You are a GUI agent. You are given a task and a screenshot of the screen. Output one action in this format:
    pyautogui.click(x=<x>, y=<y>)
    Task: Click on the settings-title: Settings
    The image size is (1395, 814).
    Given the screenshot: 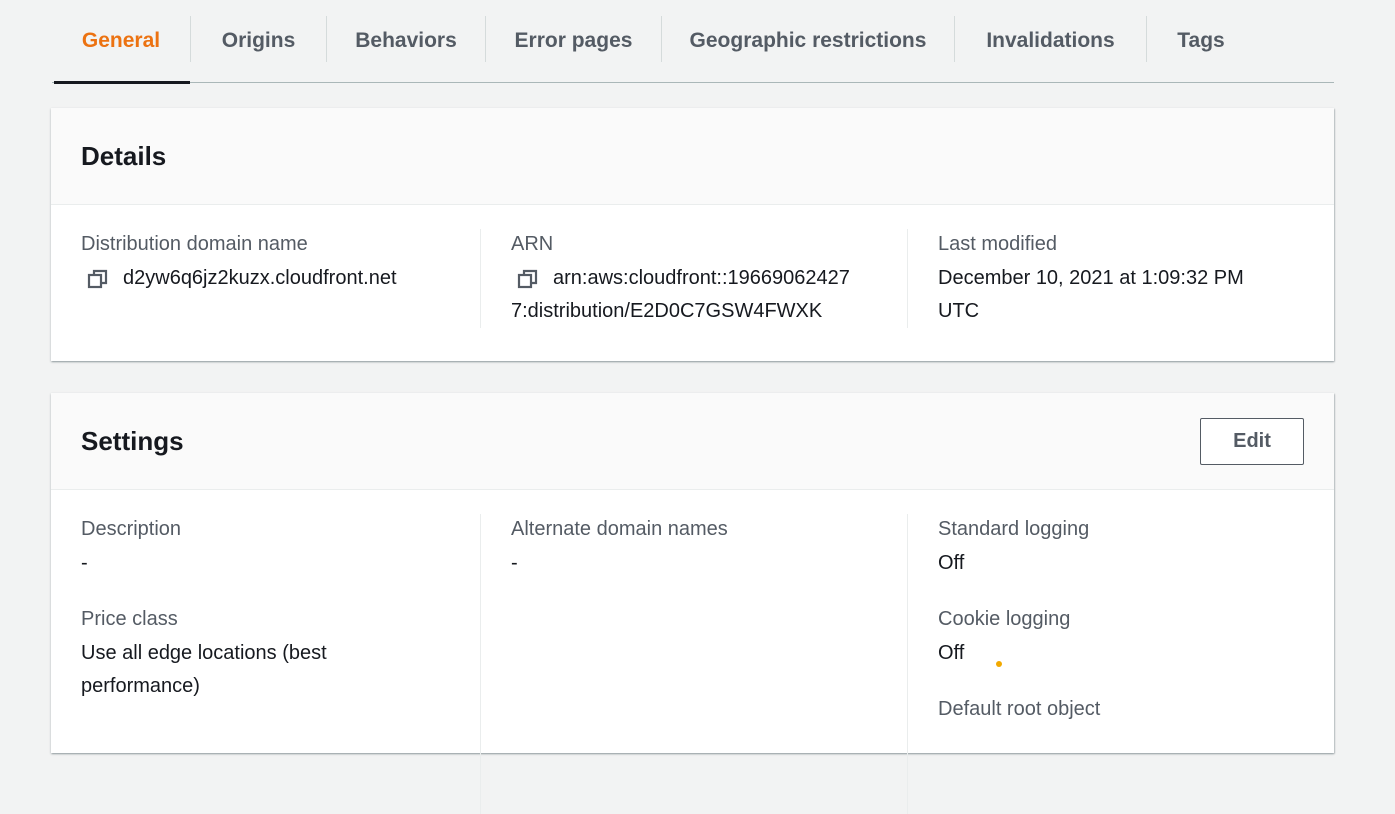 What is the action you would take?
    pyautogui.click(x=132, y=440)
    